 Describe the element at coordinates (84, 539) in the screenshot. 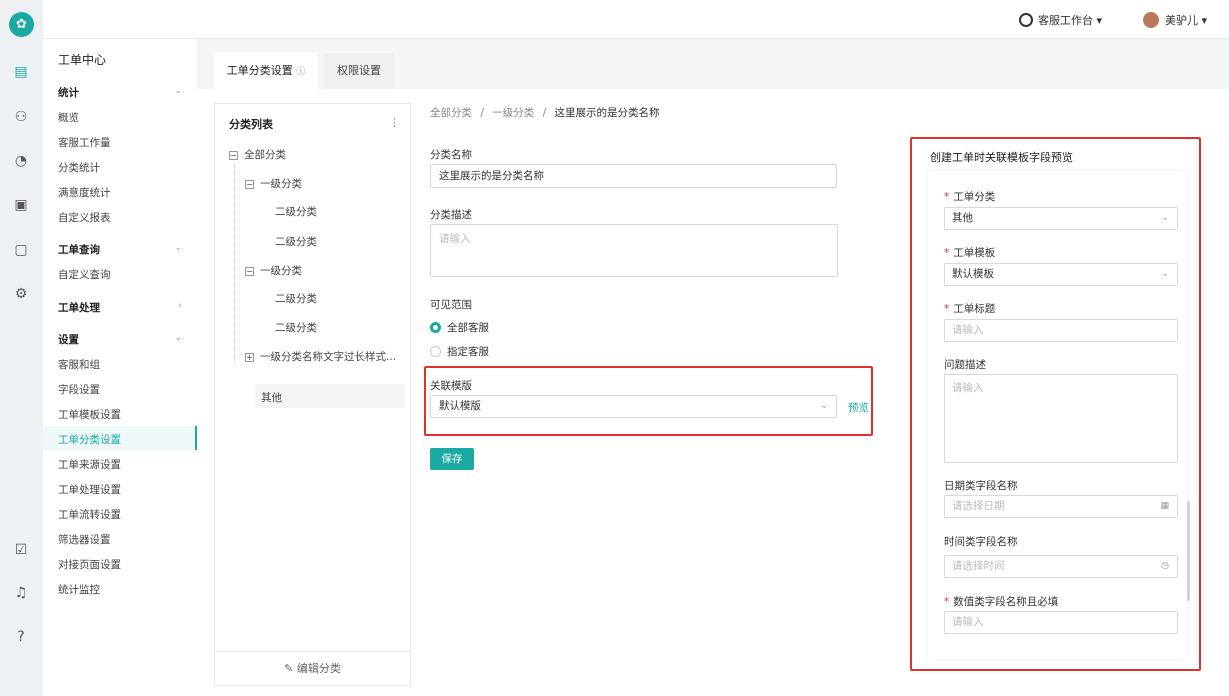

I see `sidebar-item: 筛选器设置` at that location.